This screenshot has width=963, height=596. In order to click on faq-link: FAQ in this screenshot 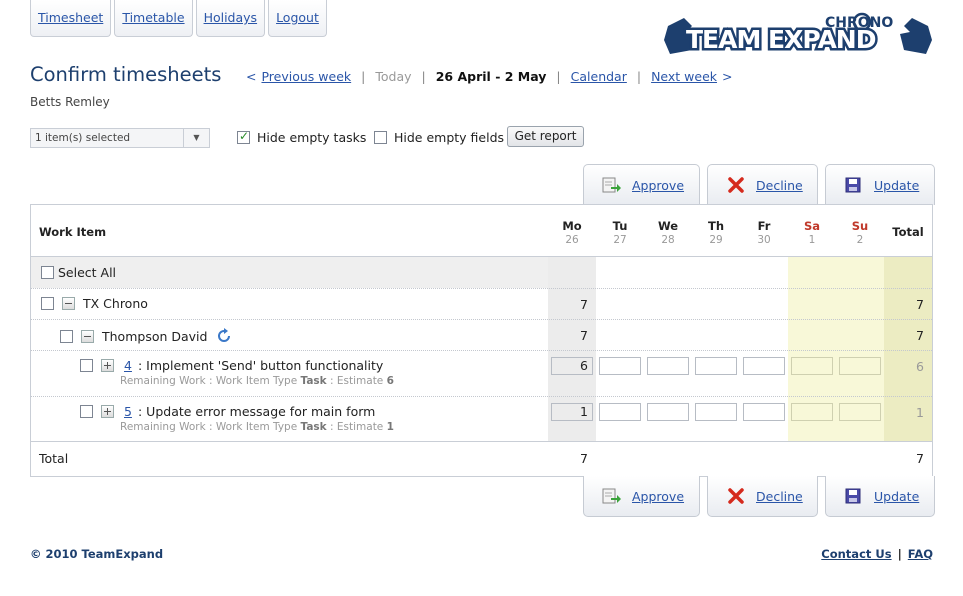, I will do `click(920, 554)`.